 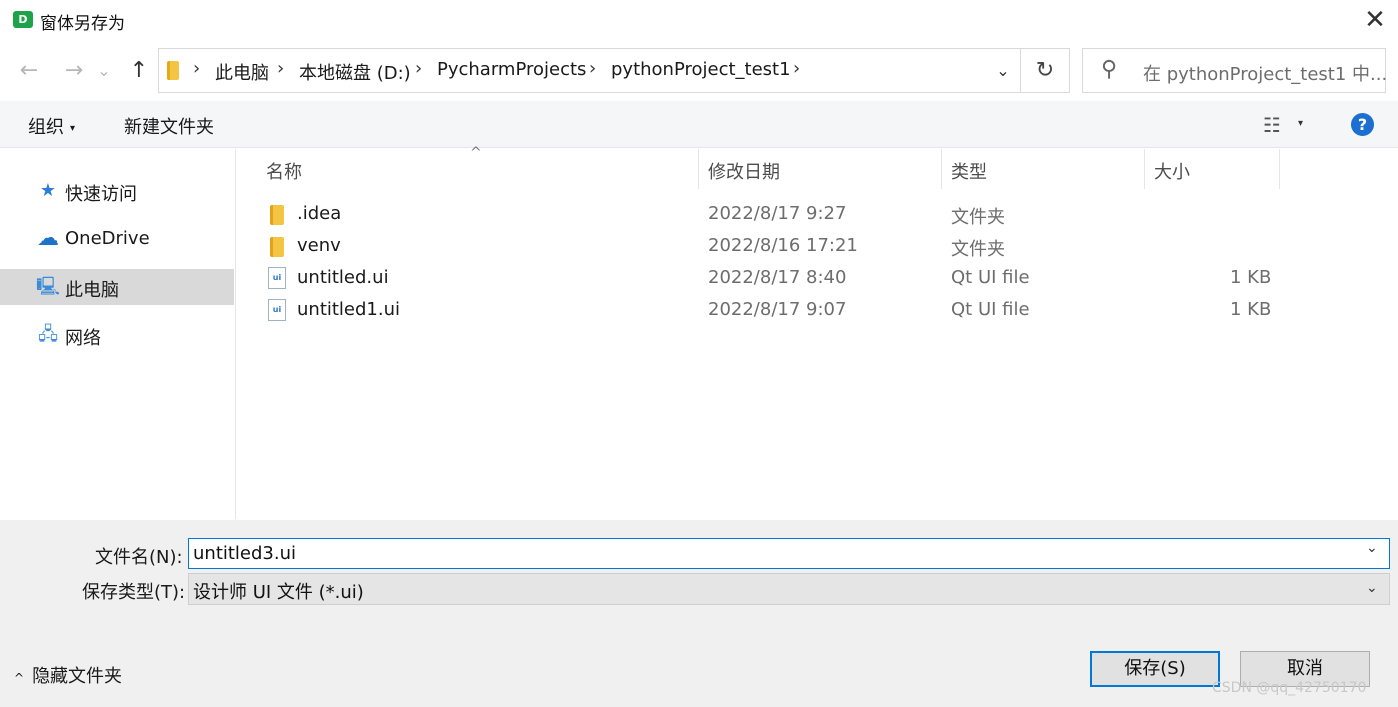 I want to click on refresh-icon: ↻, so click(x=1045, y=70).